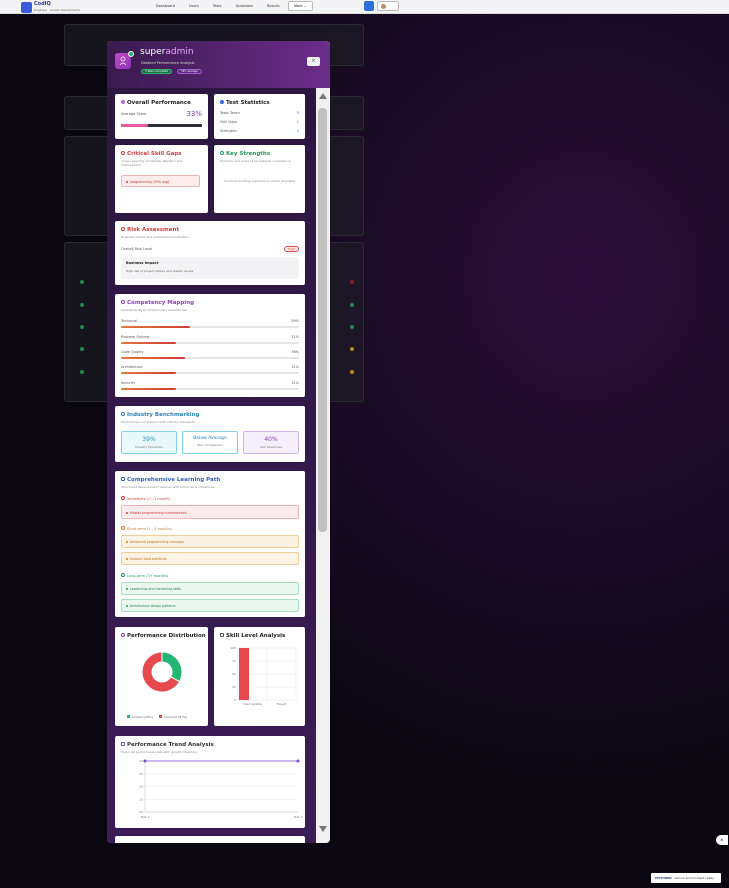  Describe the element at coordinates (210, 352) in the screenshot. I see `competency-row: Code Quality 36%` at that location.